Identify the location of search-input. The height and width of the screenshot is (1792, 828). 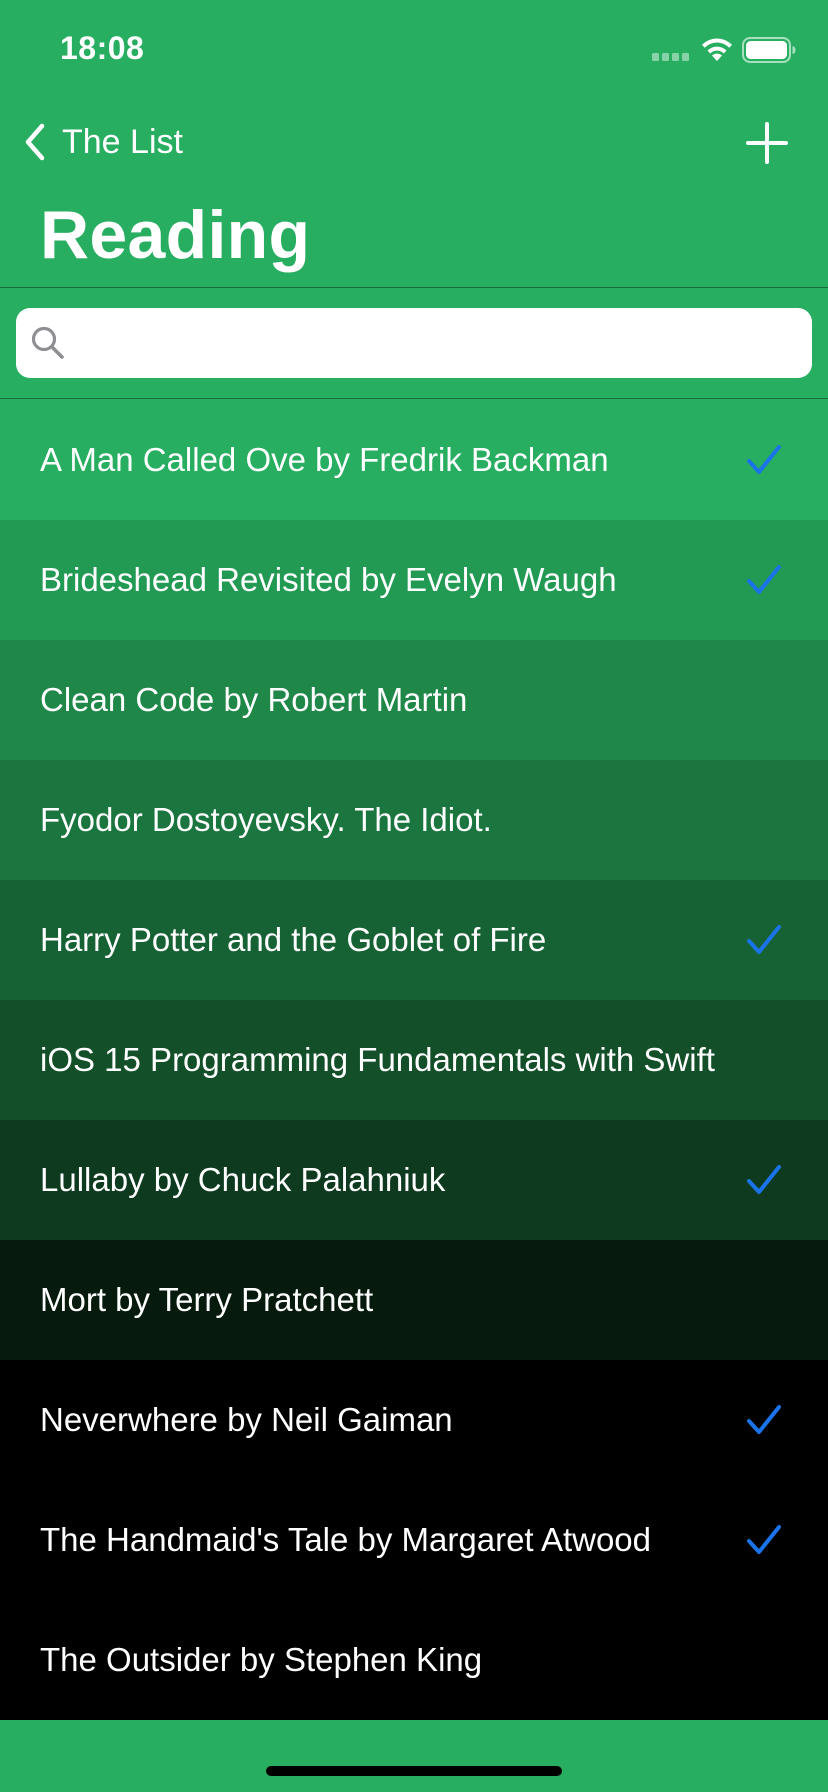
(437, 343).